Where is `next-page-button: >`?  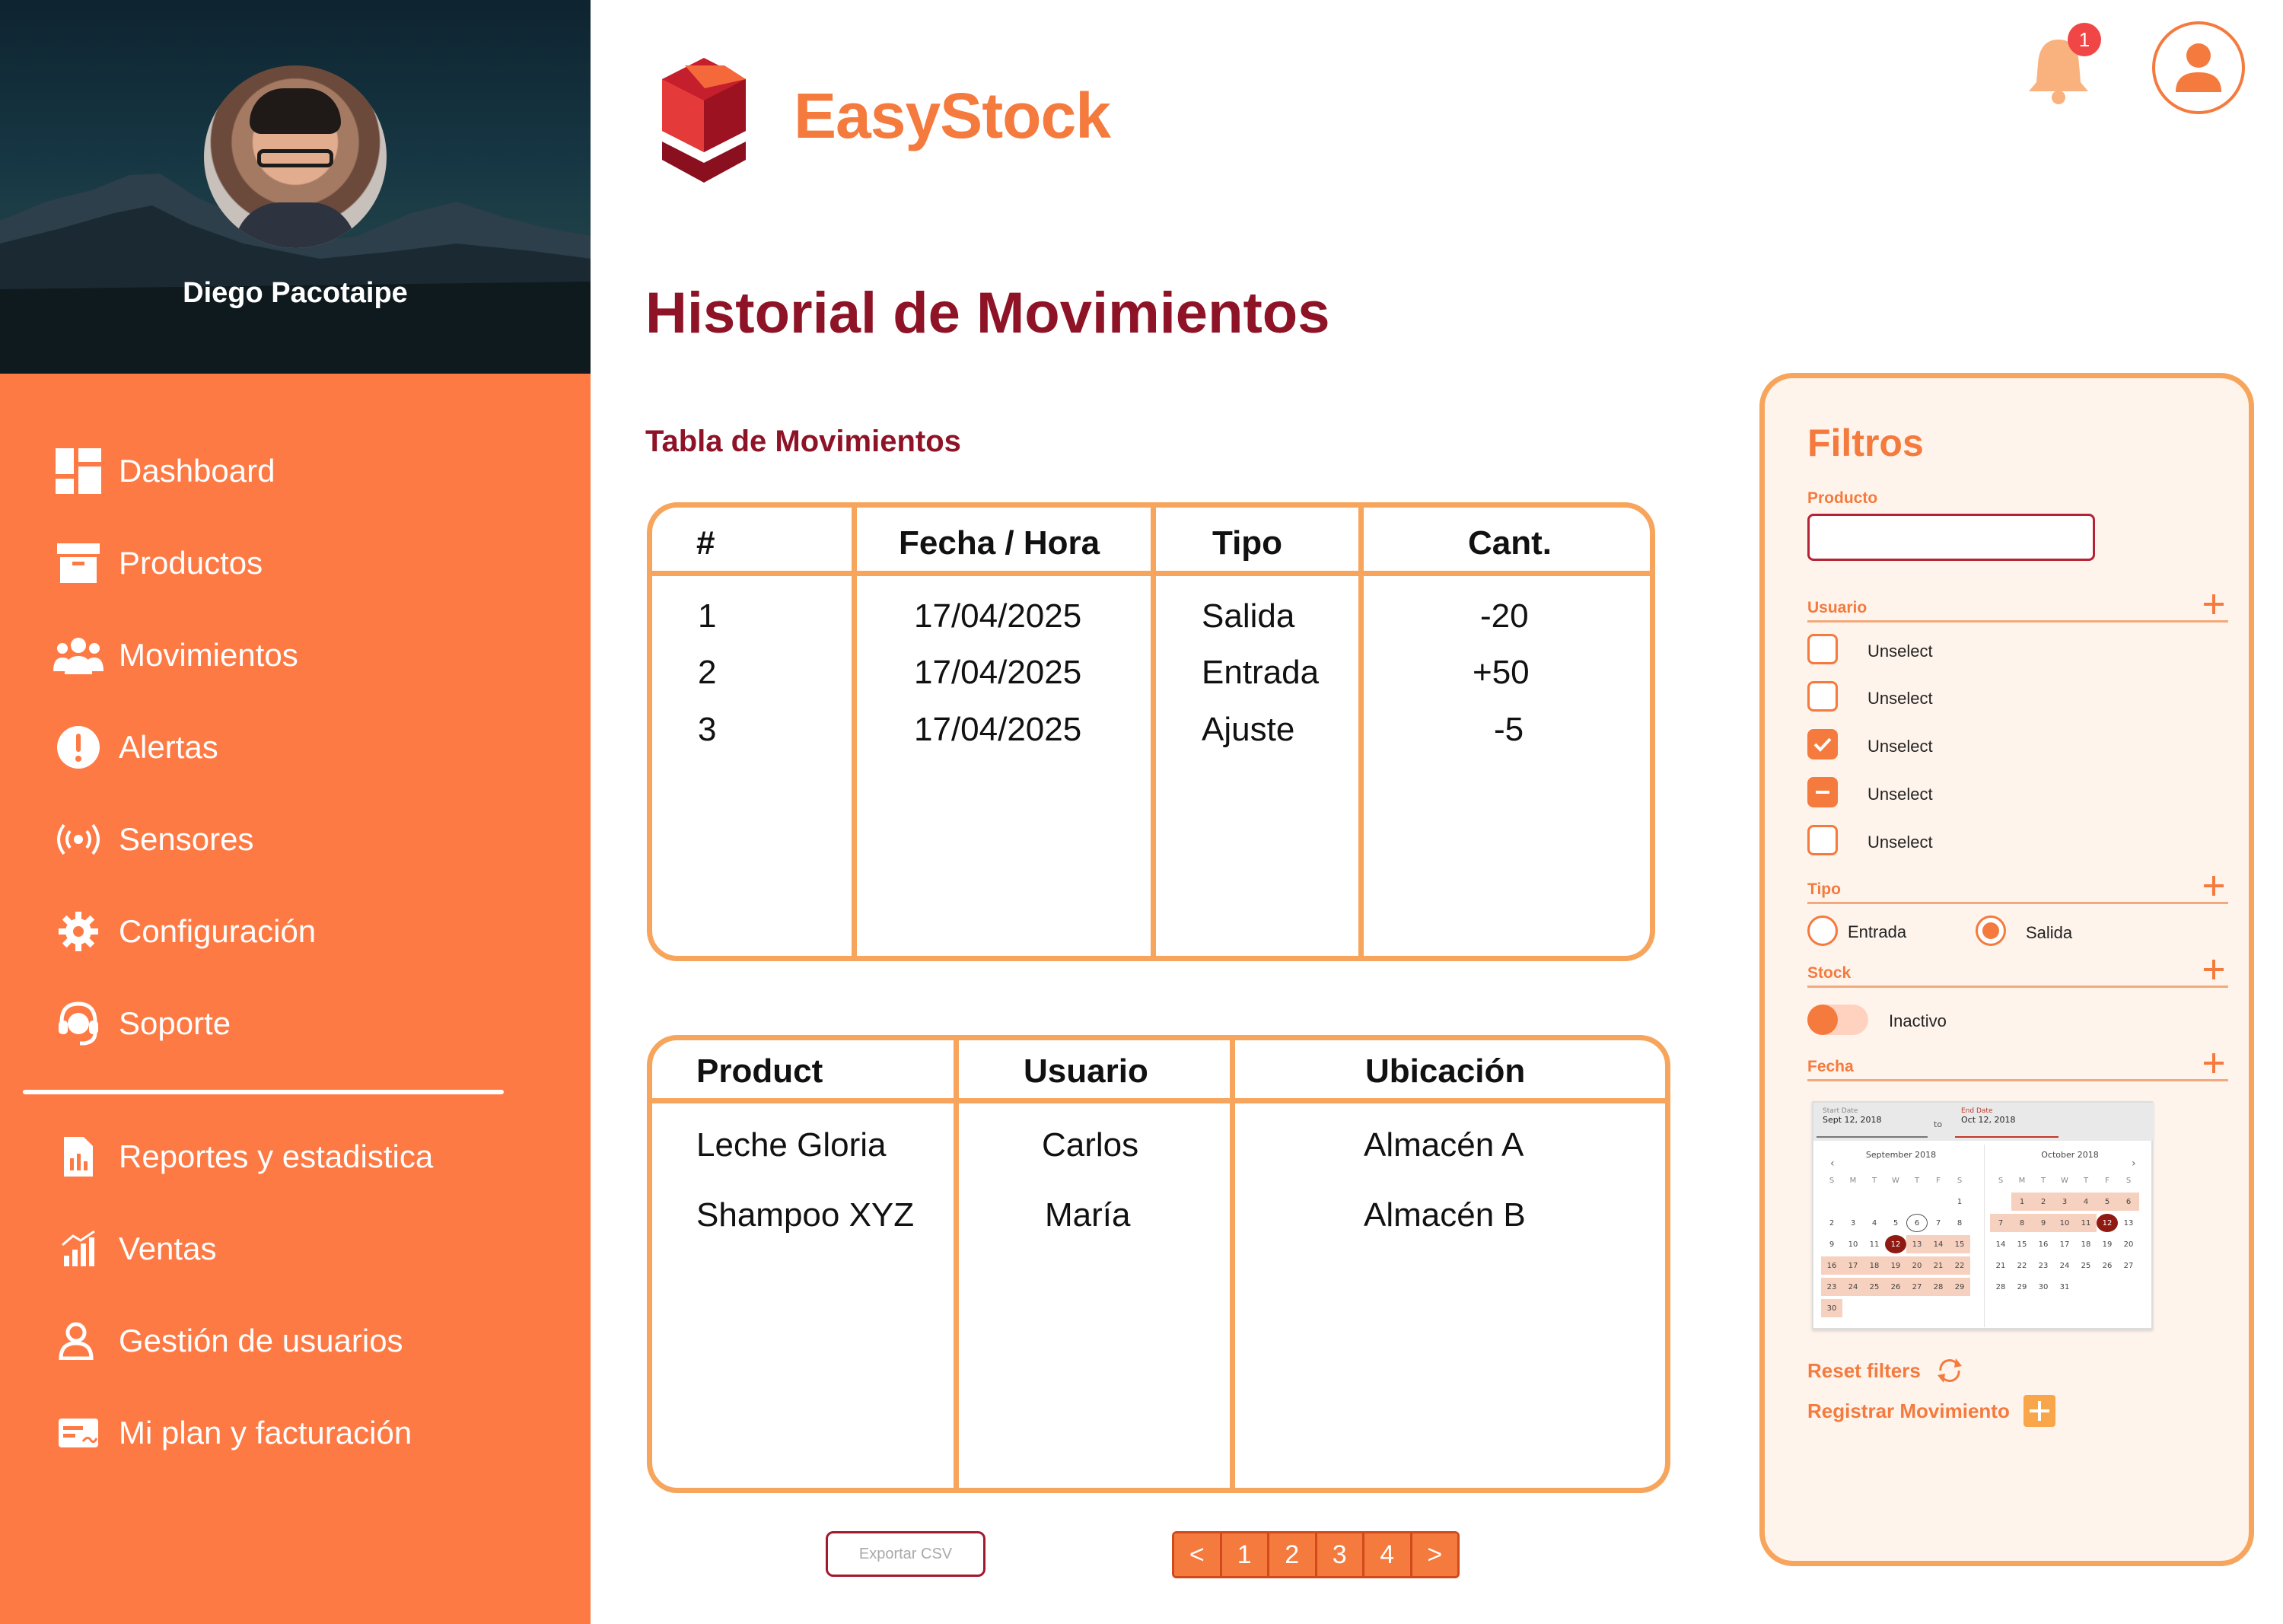
next-page-button: > is located at coordinates (1434, 1554).